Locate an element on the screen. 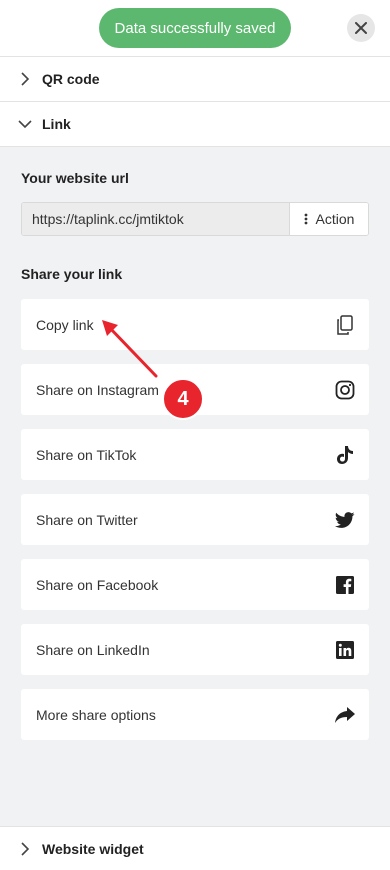 The width and height of the screenshot is (390, 870). share-item-copy-link: Copy link is located at coordinates (195, 324).